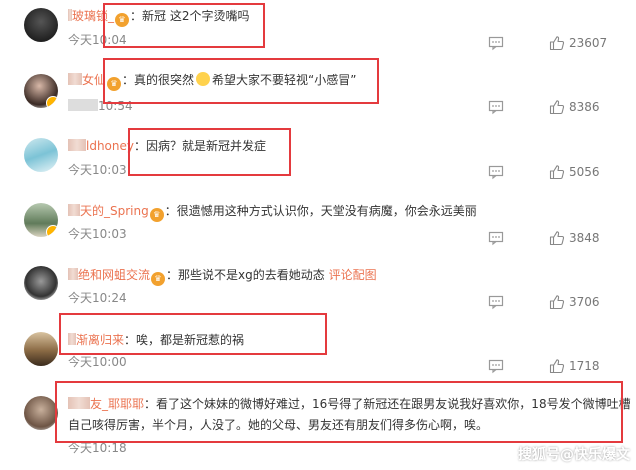 The width and height of the screenshot is (636, 470). I want to click on comment-actions: 1718, so click(546, 368).